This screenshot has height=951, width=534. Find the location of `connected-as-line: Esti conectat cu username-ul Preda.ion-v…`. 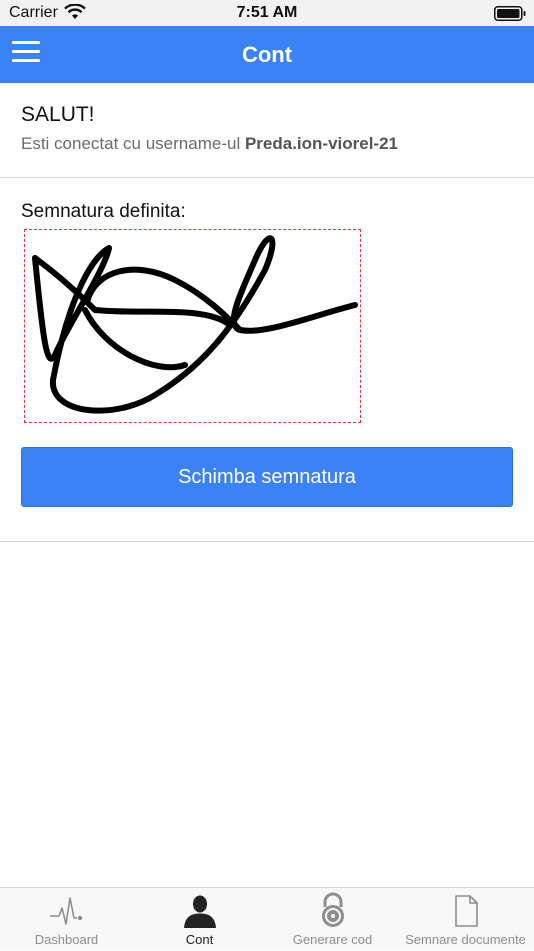

connected-as-line: Esti conectat cu username-ul Preda.ion-v… is located at coordinates (209, 144).